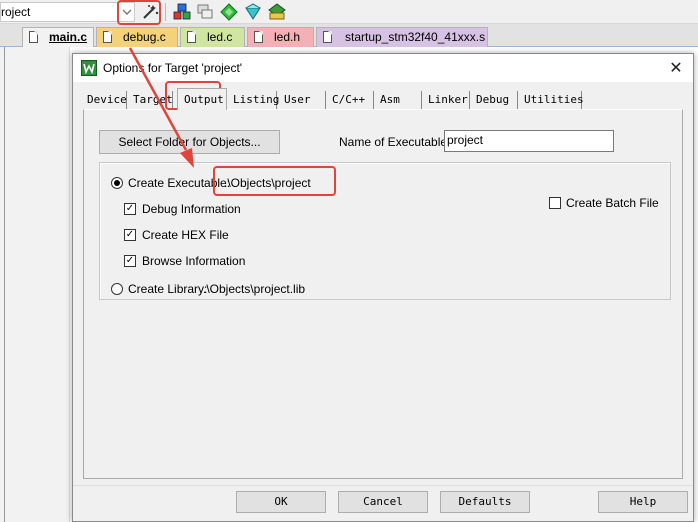 This screenshot has width=698, height=522. Describe the element at coordinates (297, 99) in the screenshot. I see `tab-label: User` at that location.